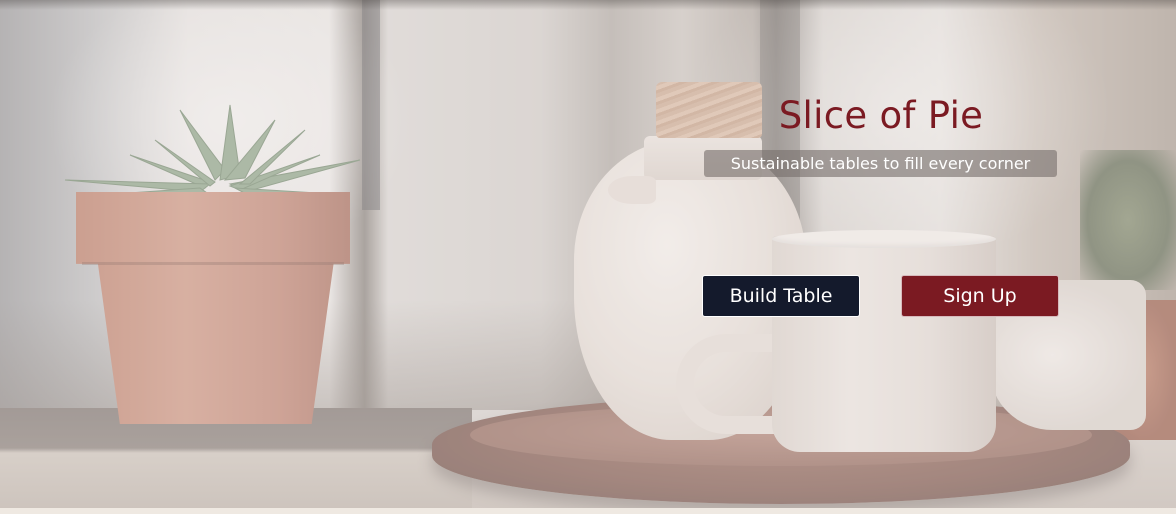 The height and width of the screenshot is (514, 1176). I want to click on brand-title: Slice of Pie, so click(881, 115).